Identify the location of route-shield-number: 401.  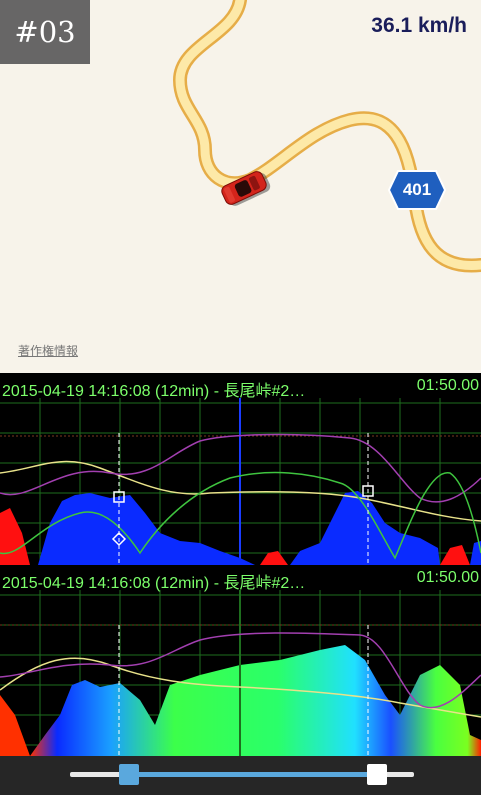
(417, 189).